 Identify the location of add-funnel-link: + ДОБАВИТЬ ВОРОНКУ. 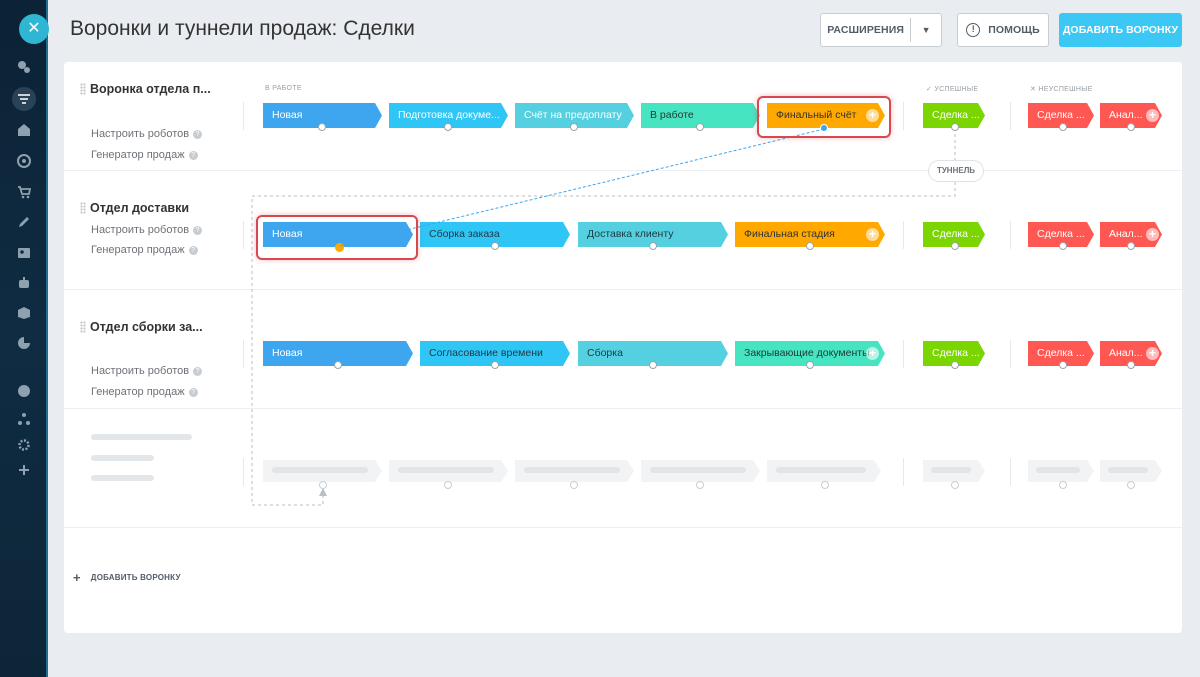
(127, 577).